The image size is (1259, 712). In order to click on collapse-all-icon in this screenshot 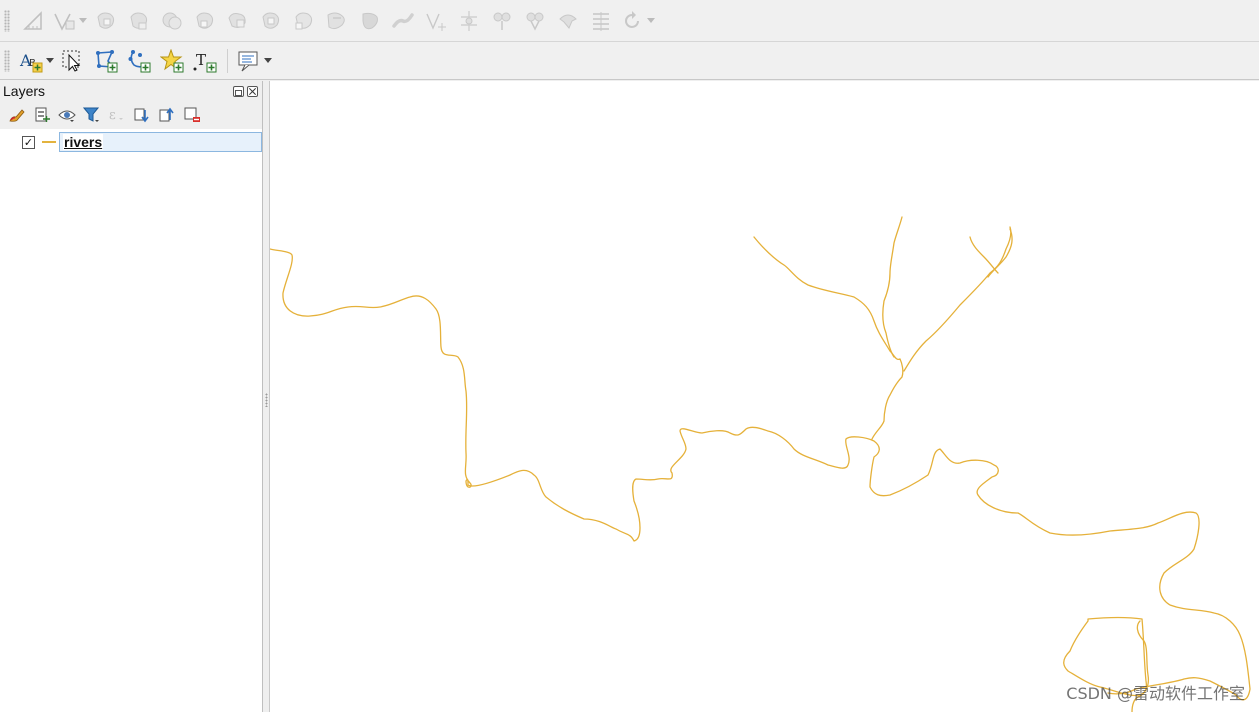, I will do `click(166, 114)`.